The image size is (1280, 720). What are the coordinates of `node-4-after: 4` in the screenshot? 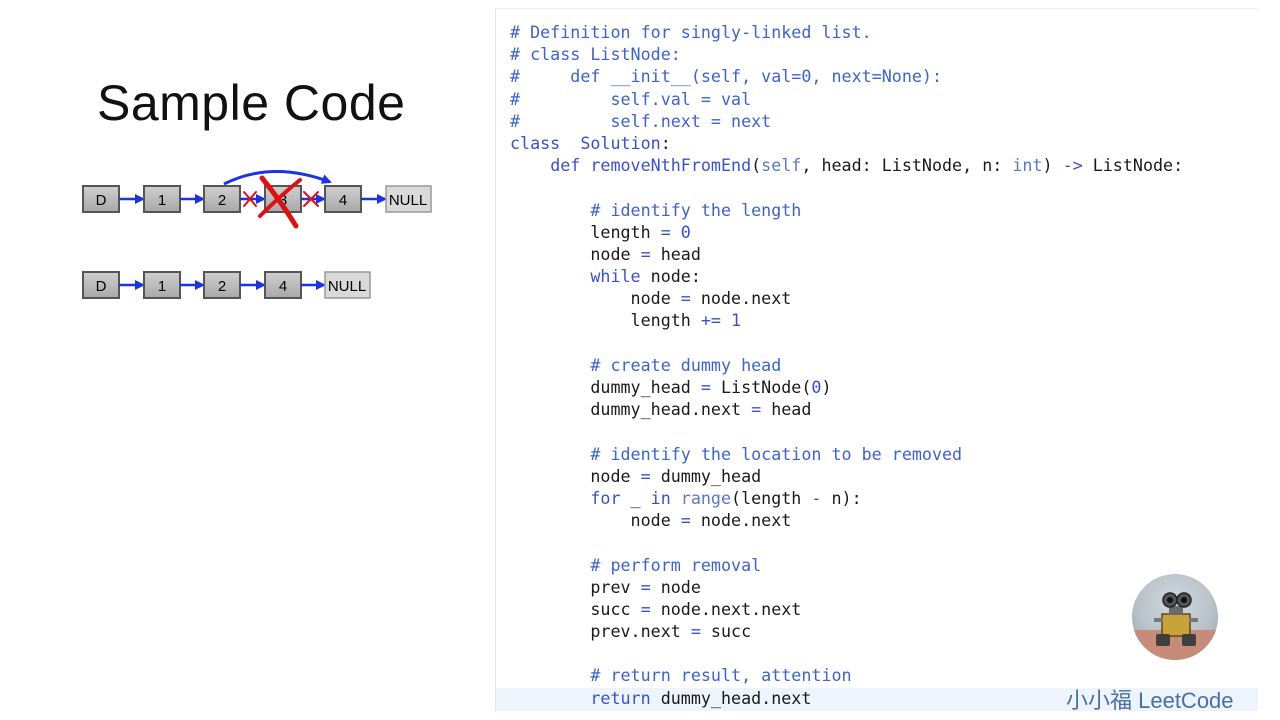 It's located at (283, 285).